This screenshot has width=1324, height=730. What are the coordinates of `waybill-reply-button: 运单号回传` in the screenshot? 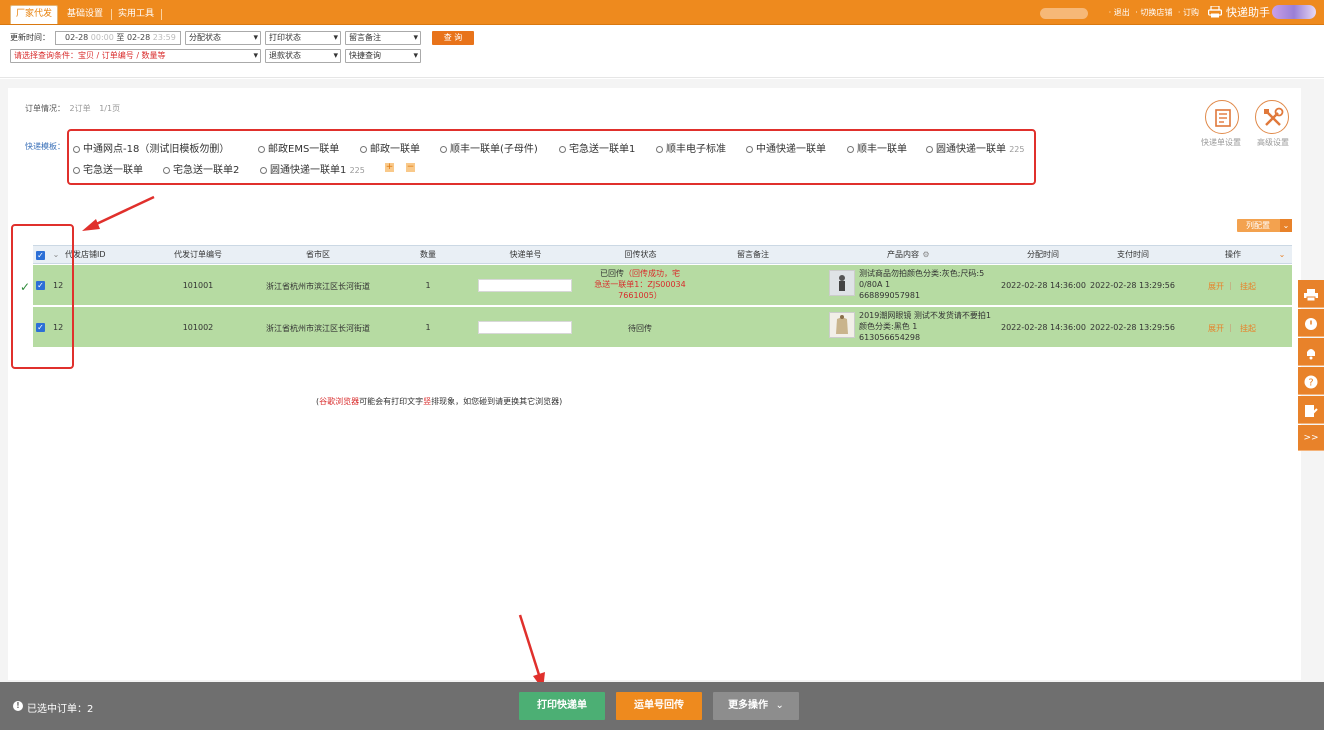 It's located at (659, 706).